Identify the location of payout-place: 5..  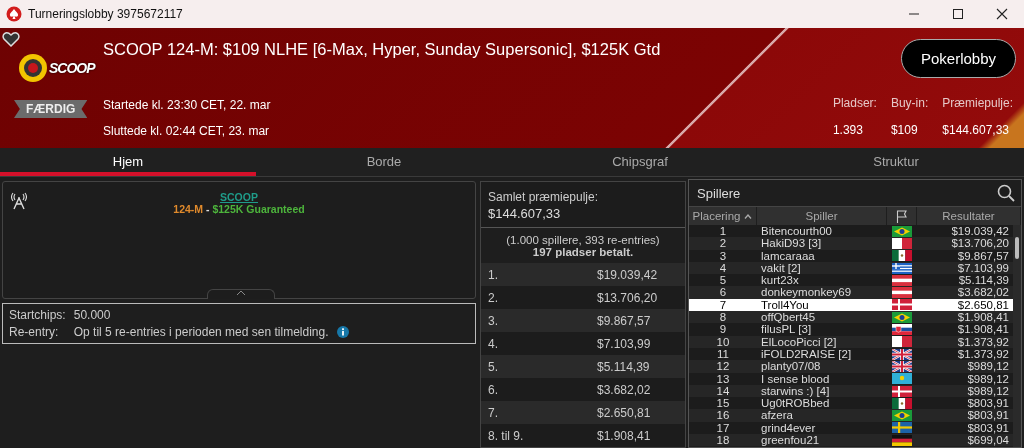
(493, 366).